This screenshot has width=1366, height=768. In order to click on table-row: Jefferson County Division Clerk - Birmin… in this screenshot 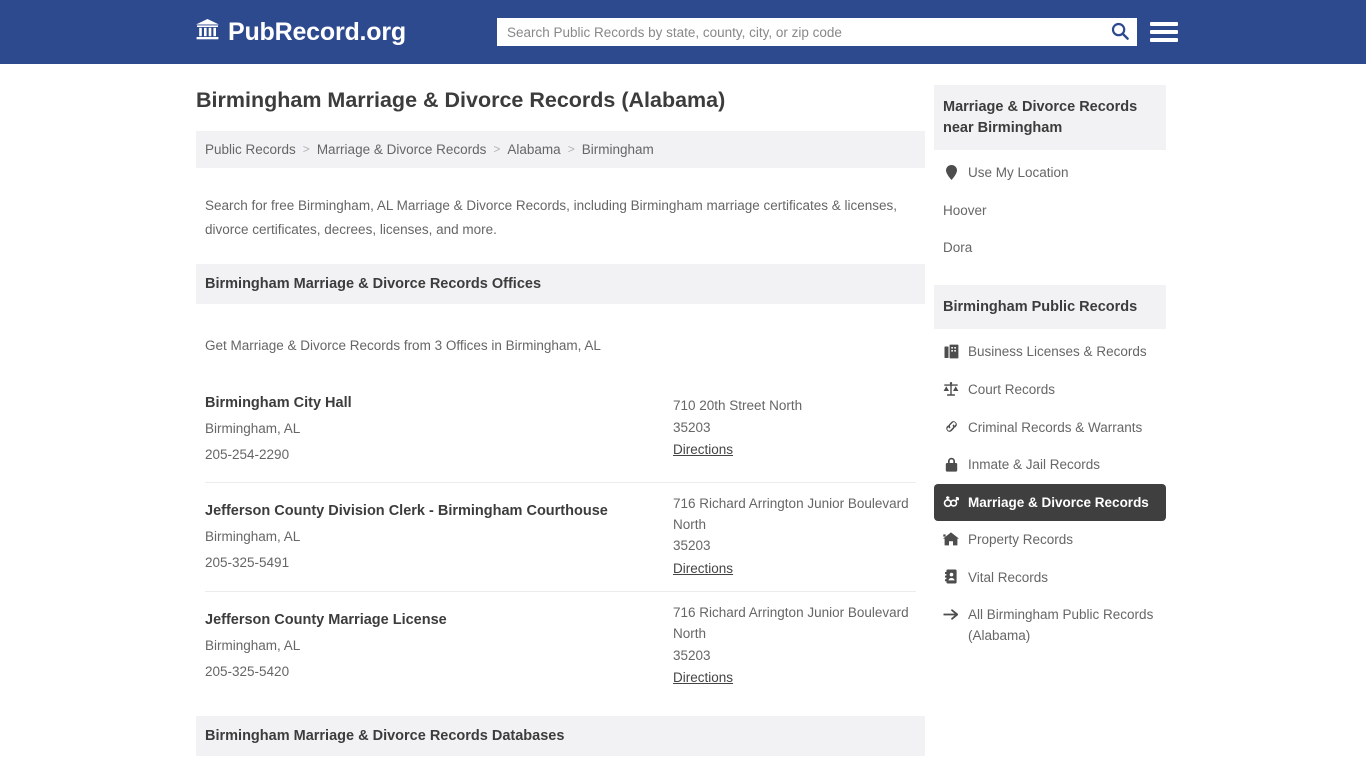, I will do `click(560, 536)`.